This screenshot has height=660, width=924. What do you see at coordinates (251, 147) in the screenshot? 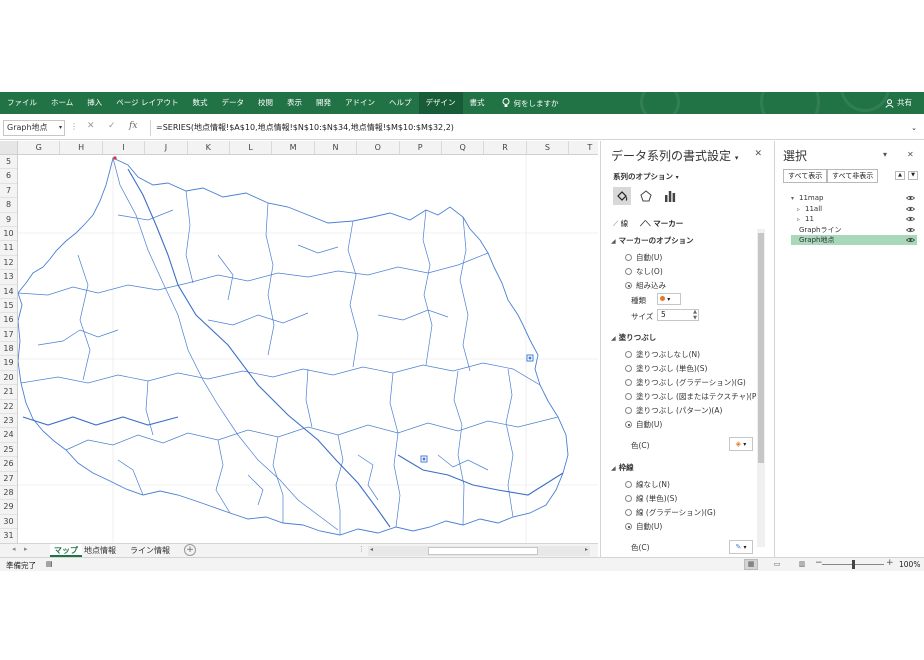
I see `column-header: L` at bounding box center [251, 147].